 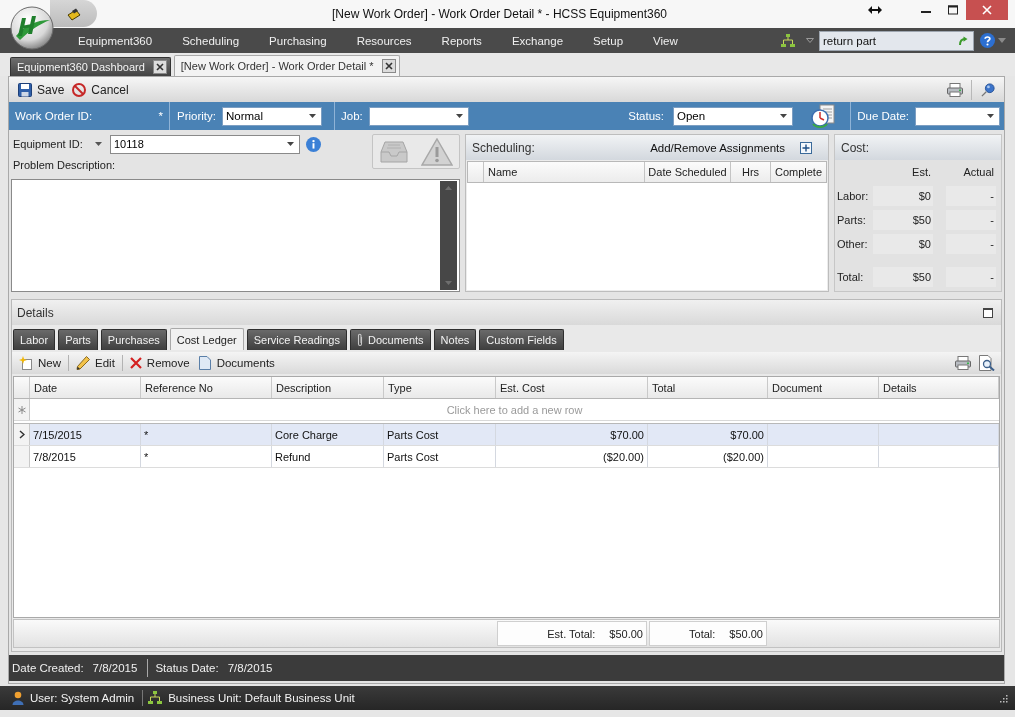 I want to click on plus-icon, so click(x=806, y=147).